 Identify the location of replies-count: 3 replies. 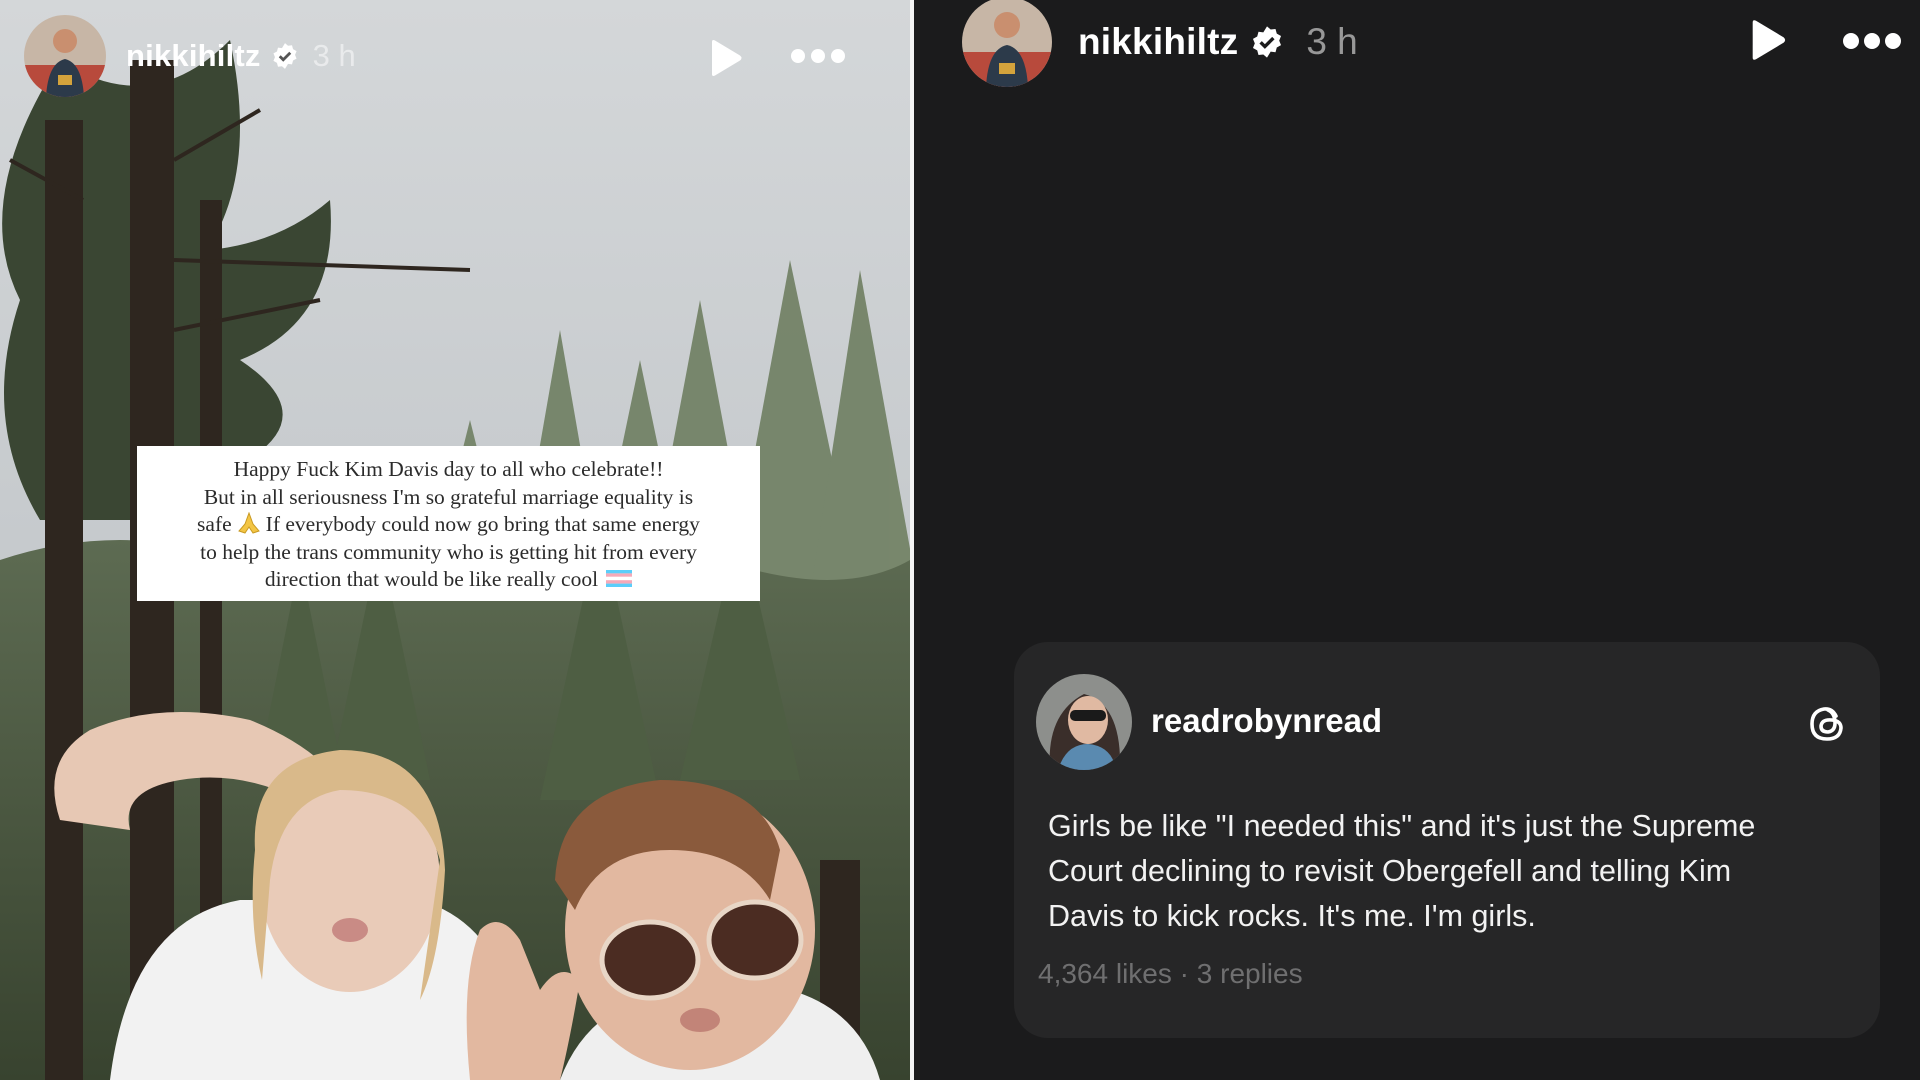
(1250, 973).